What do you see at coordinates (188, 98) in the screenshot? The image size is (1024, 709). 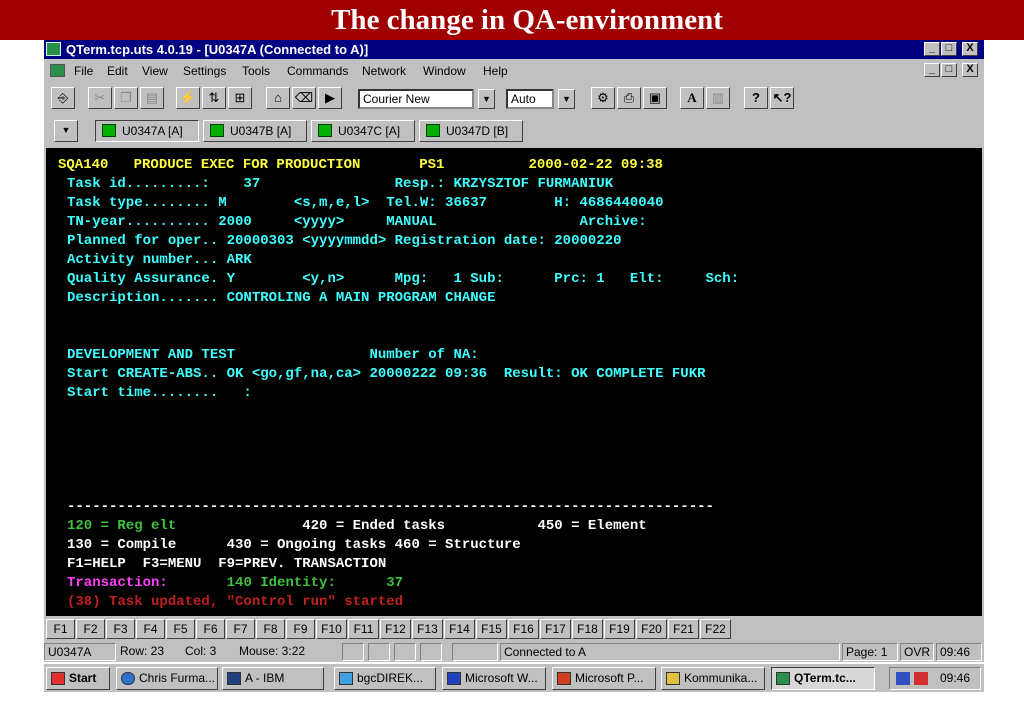 I see `macro-icon: ⚡` at bounding box center [188, 98].